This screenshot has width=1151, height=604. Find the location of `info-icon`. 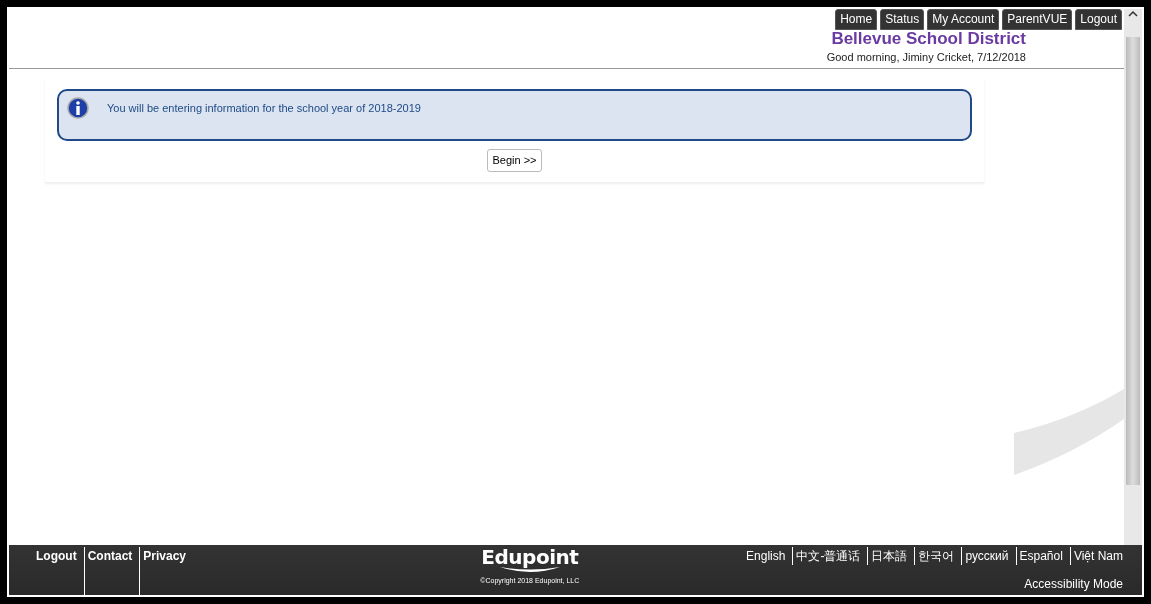

info-icon is located at coordinates (78, 108).